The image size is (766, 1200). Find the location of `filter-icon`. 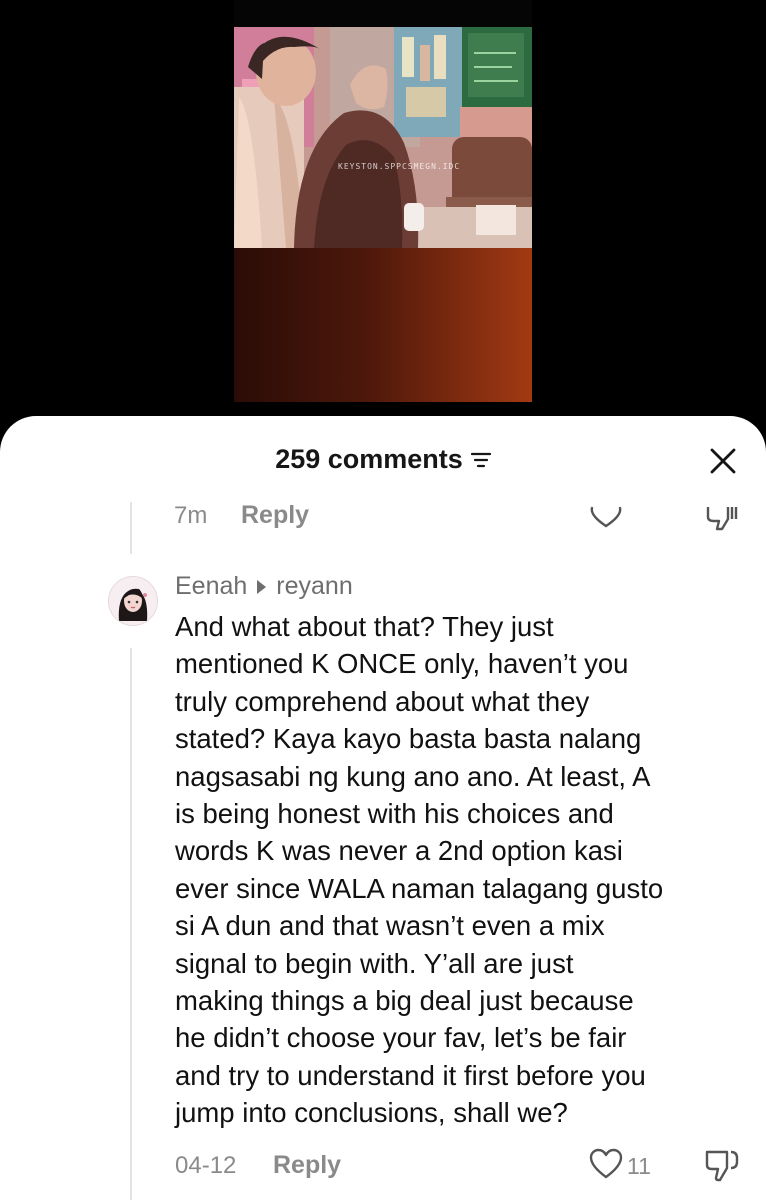

filter-icon is located at coordinates (480, 460).